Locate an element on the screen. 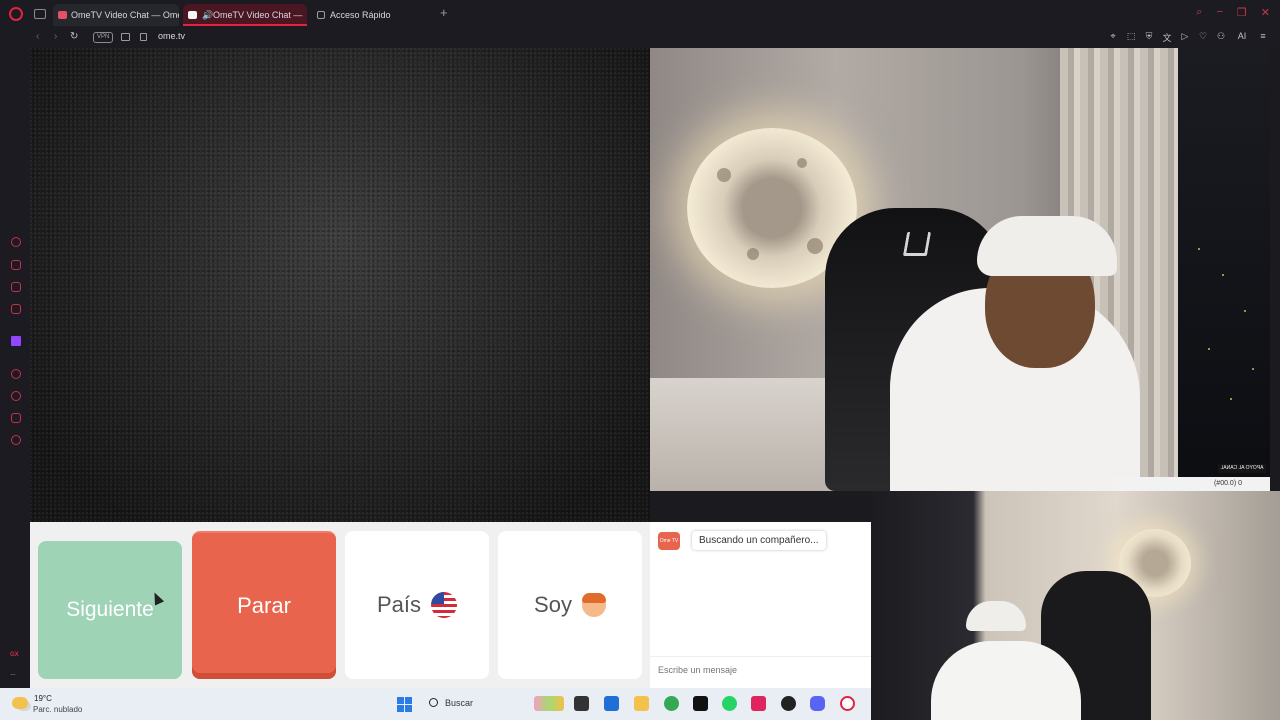 The height and width of the screenshot is (720, 1280). next-button: Siguiente is located at coordinates (110, 610).